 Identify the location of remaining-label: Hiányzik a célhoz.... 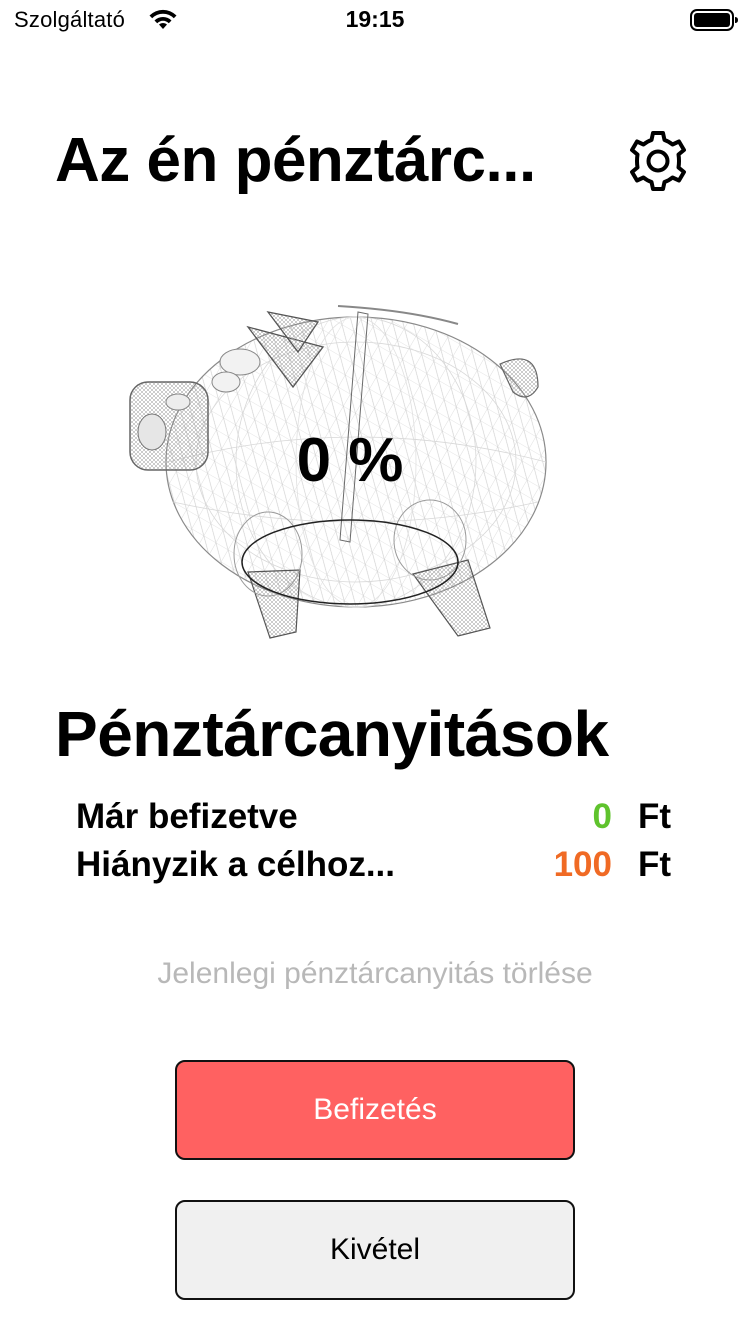
(235, 864).